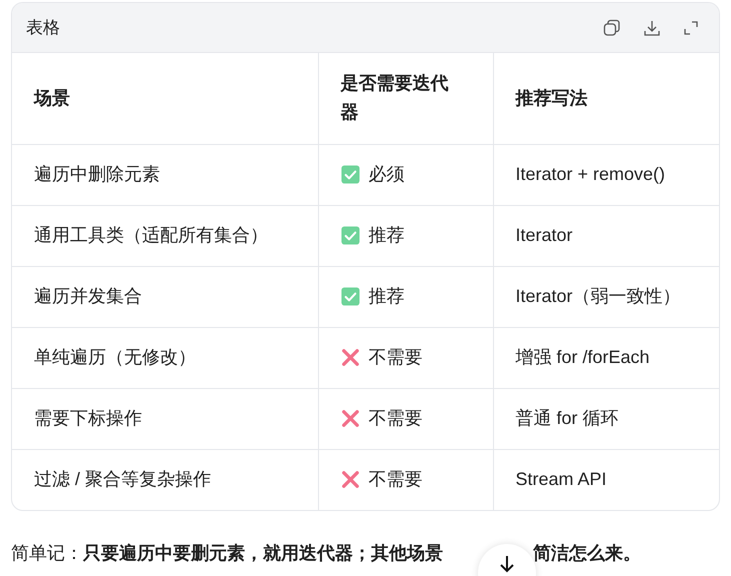 The width and height of the screenshot is (731, 576). What do you see at coordinates (165, 296) in the screenshot?
I see `table-cell: 遍历并发集合` at bounding box center [165, 296].